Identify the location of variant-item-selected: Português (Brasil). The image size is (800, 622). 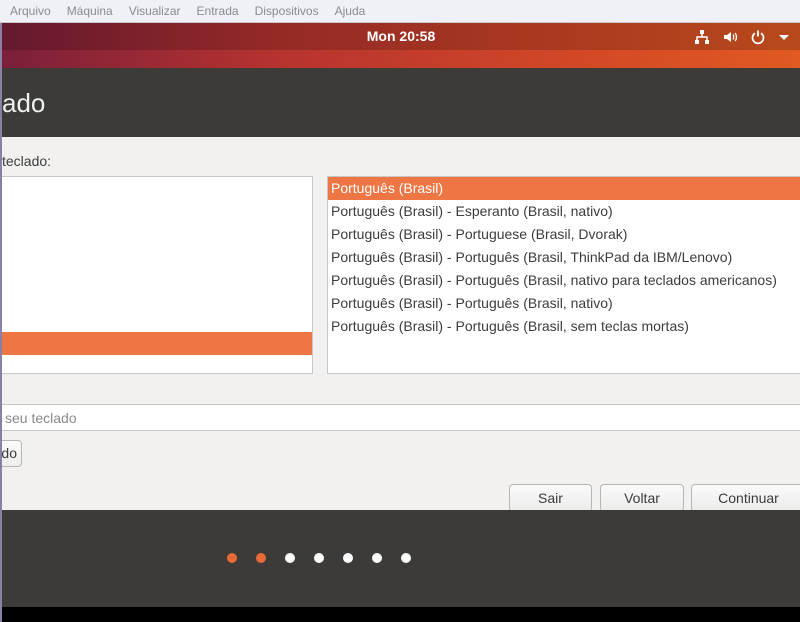
(564, 188).